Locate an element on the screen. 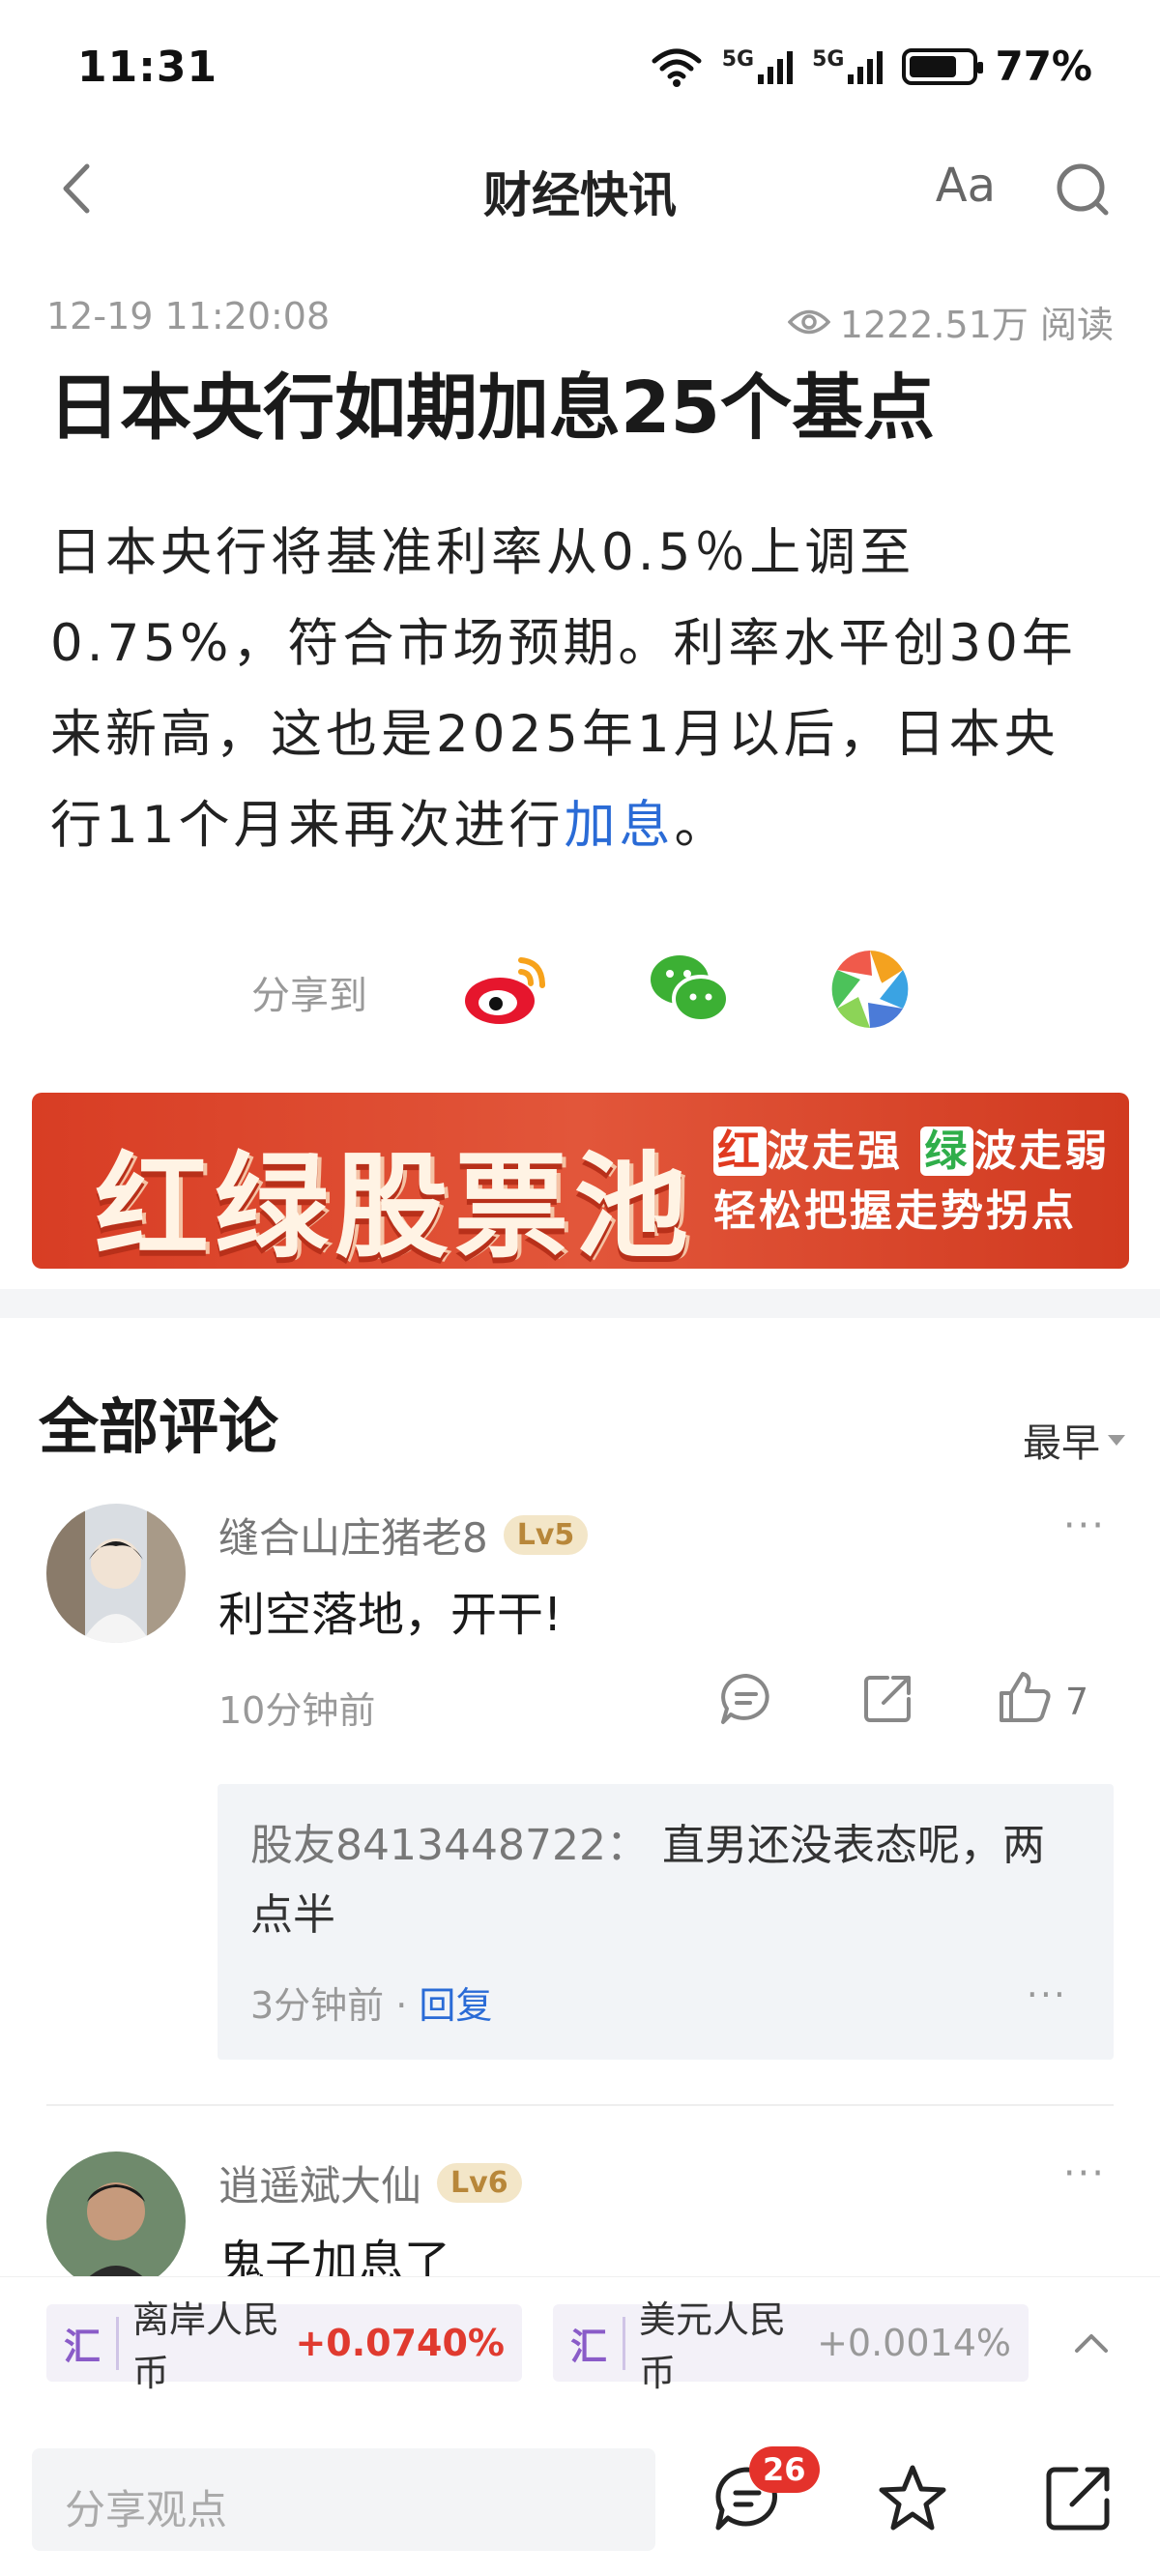  signal-icon-2: 5G is located at coordinates (848, 66).